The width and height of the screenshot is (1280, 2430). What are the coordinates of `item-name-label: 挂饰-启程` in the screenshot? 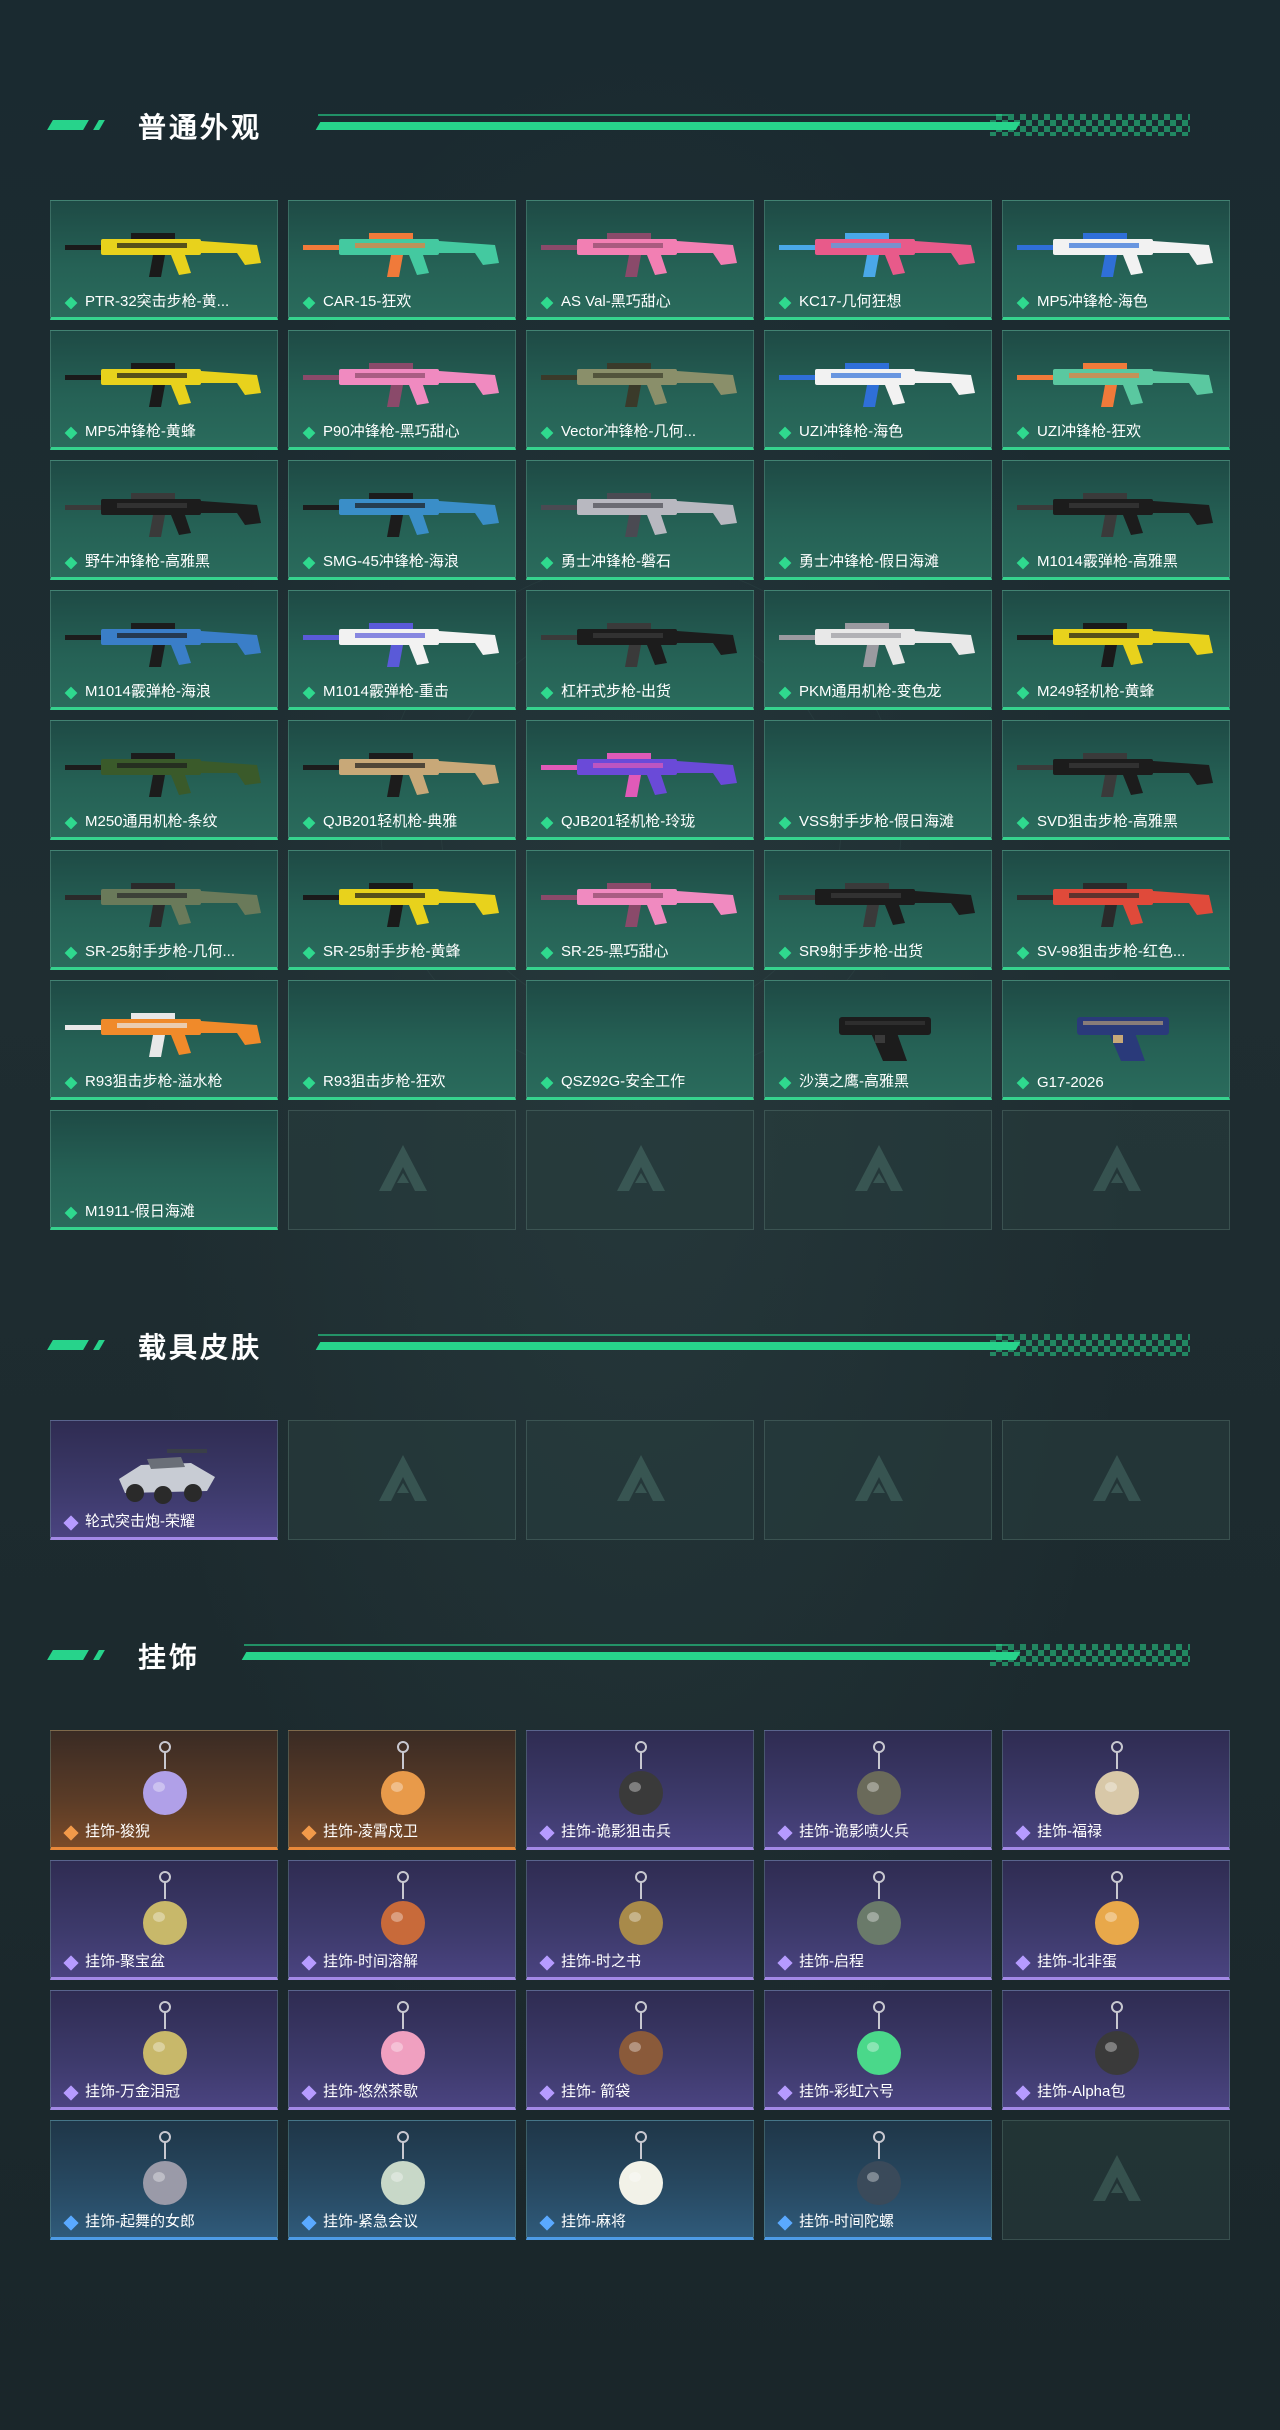 It's located at (831, 1961).